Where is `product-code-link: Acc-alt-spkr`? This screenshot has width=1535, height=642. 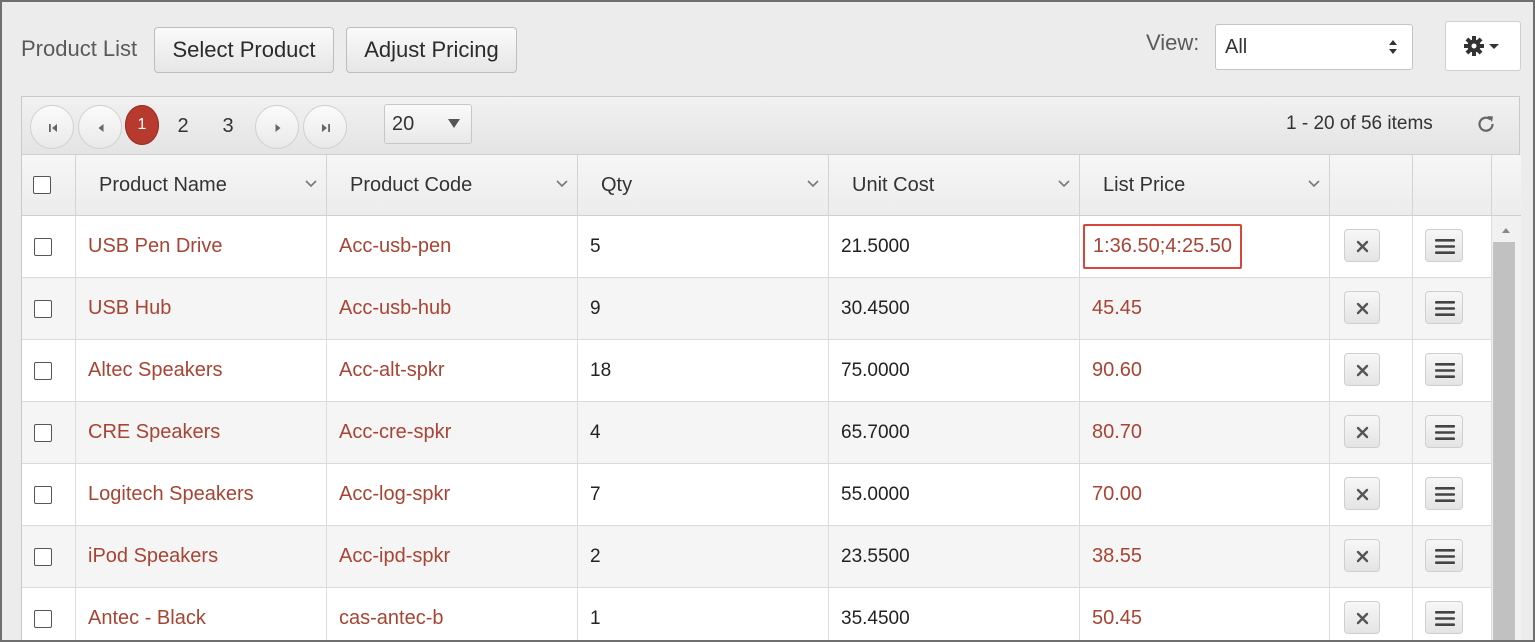 product-code-link: Acc-alt-spkr is located at coordinates (452, 370).